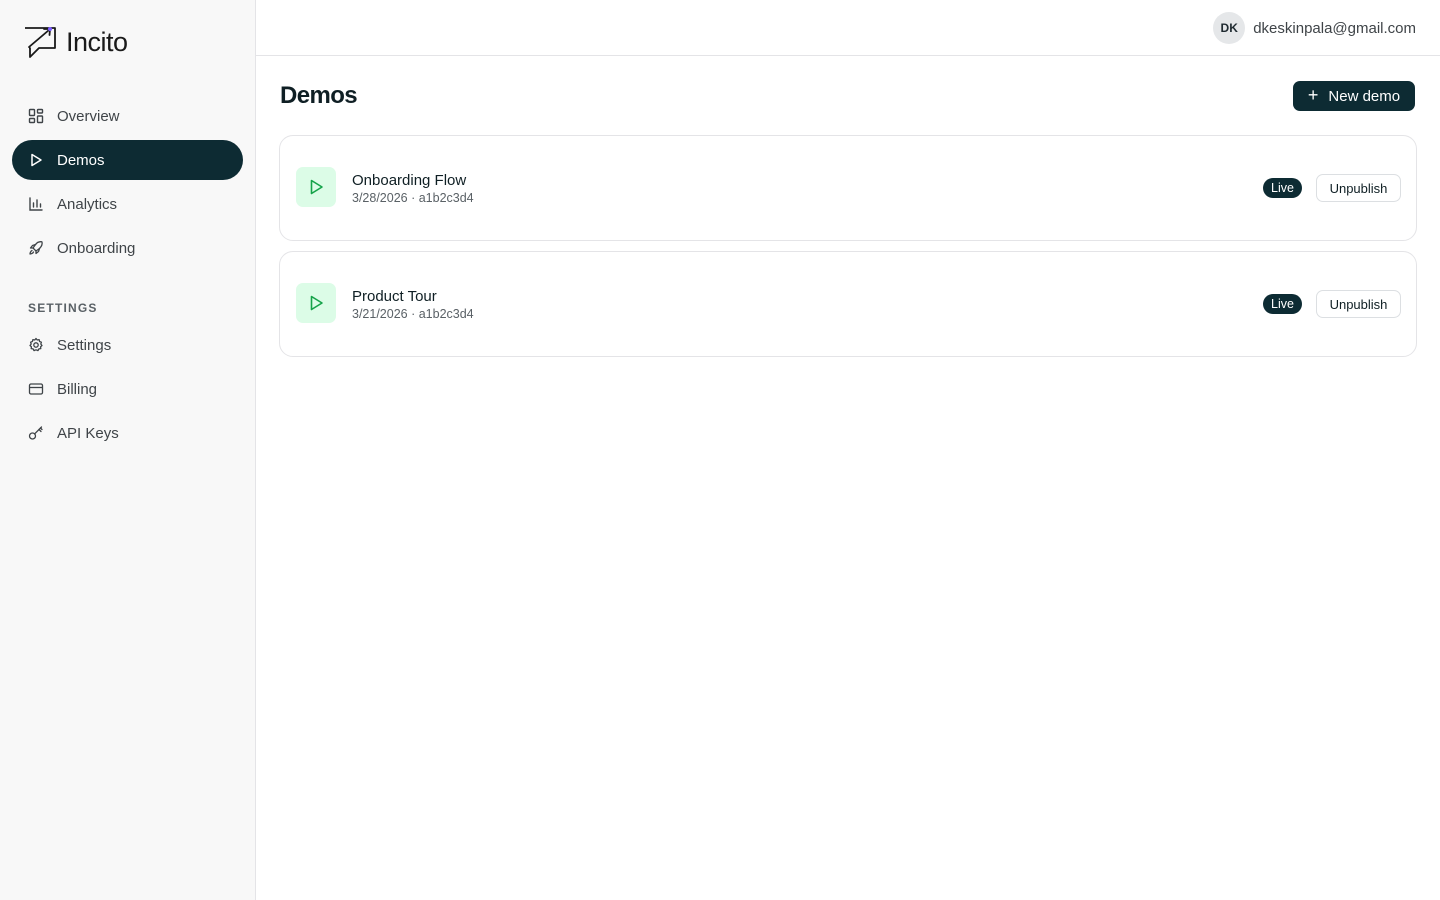  I want to click on plus-icon: +, so click(1313, 95).